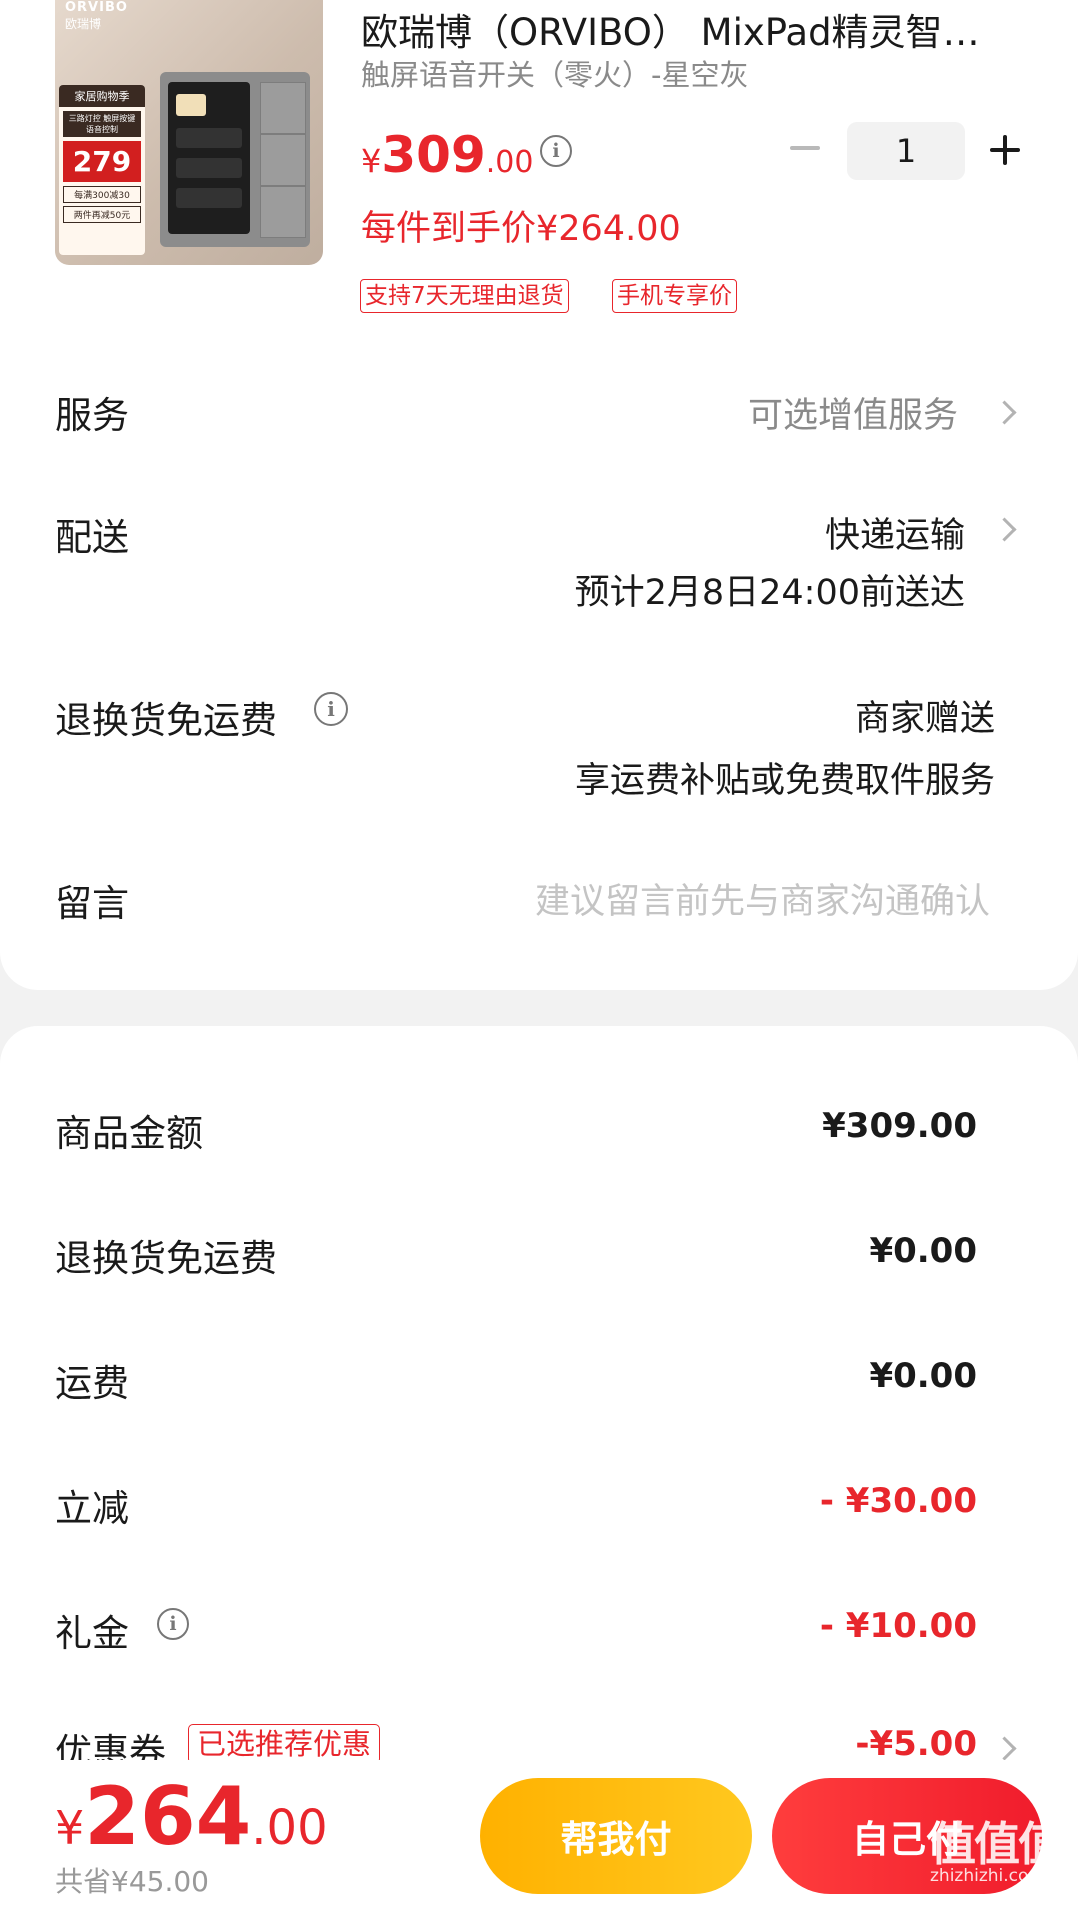 The image size is (1078, 1926). I want to click on summary-value-shipping: ¥0.00, so click(923, 1376).